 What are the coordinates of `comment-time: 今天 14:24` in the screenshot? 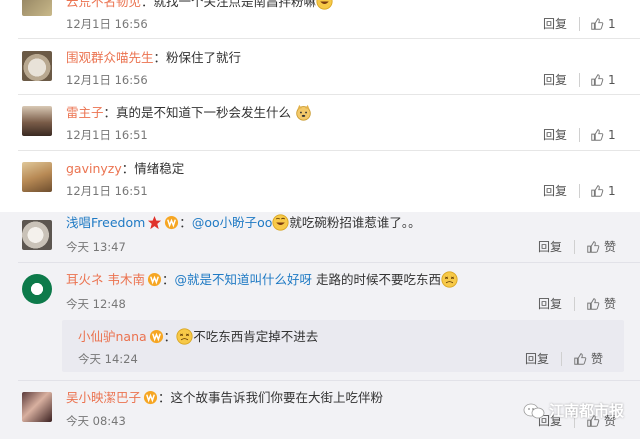 It's located at (108, 359).